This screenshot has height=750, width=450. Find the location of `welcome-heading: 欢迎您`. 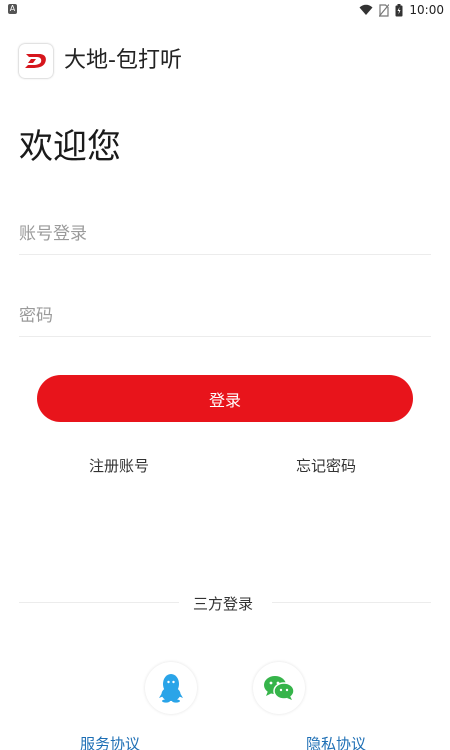

welcome-heading: 欢迎您 is located at coordinates (70, 147).